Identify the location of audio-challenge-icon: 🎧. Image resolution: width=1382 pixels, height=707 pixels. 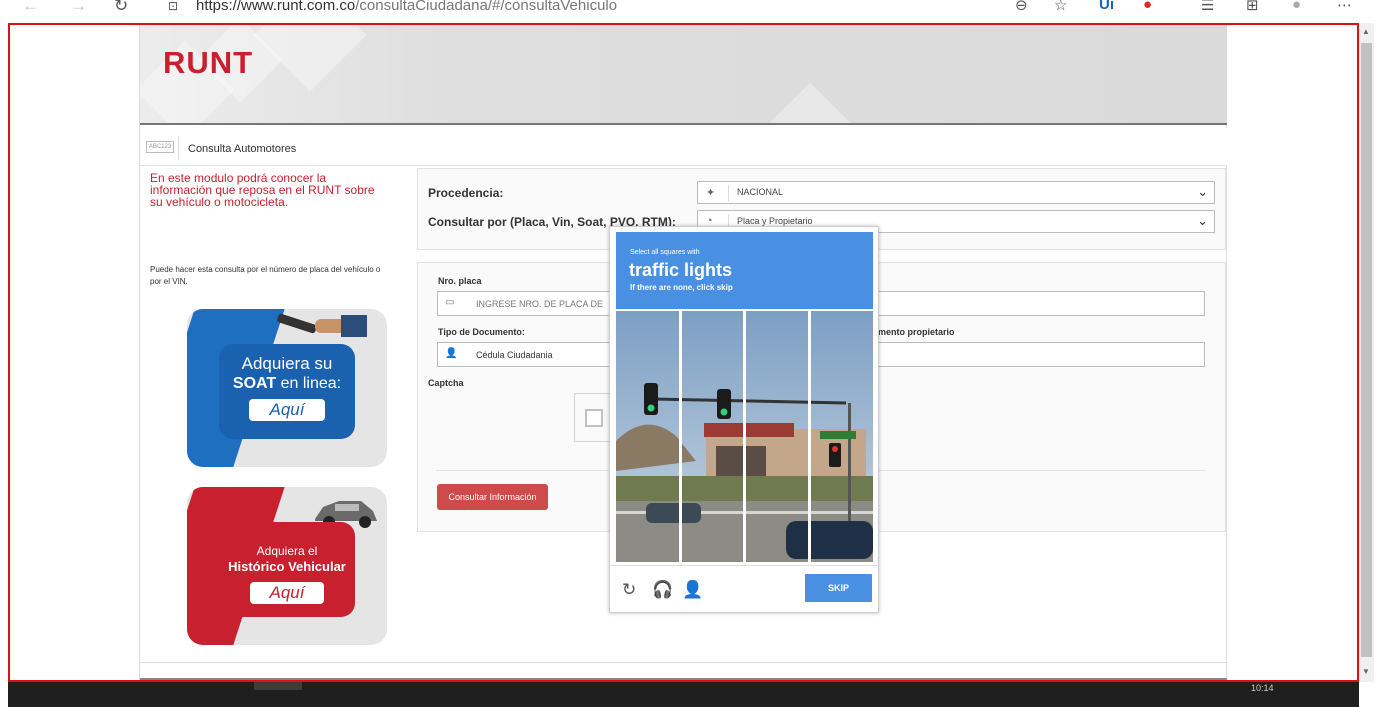
(662, 590).